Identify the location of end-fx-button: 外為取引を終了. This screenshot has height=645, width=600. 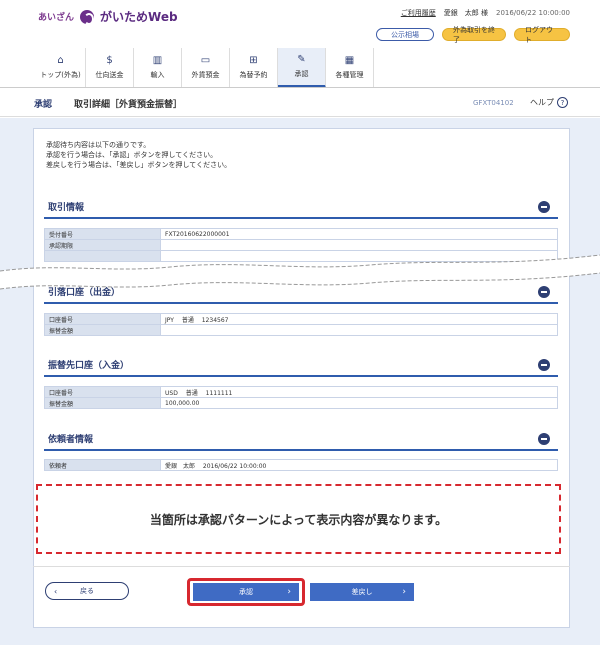
(474, 35).